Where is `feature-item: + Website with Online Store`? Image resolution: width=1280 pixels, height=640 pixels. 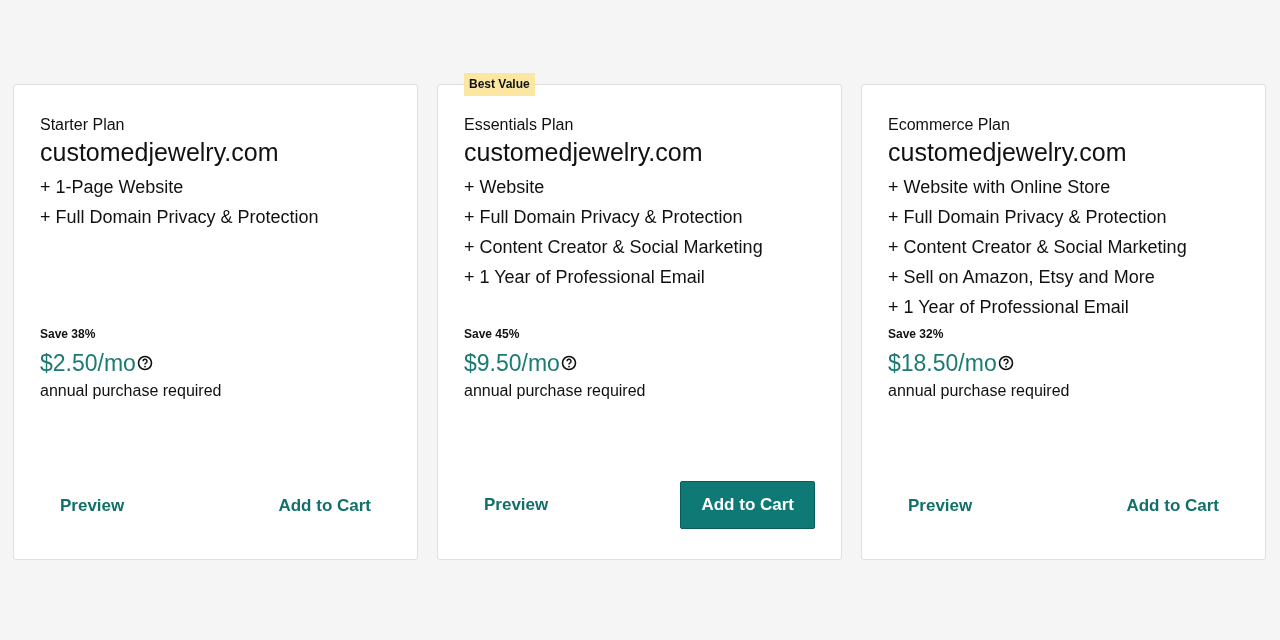
feature-item: + Website with Online Store is located at coordinates (1000, 187).